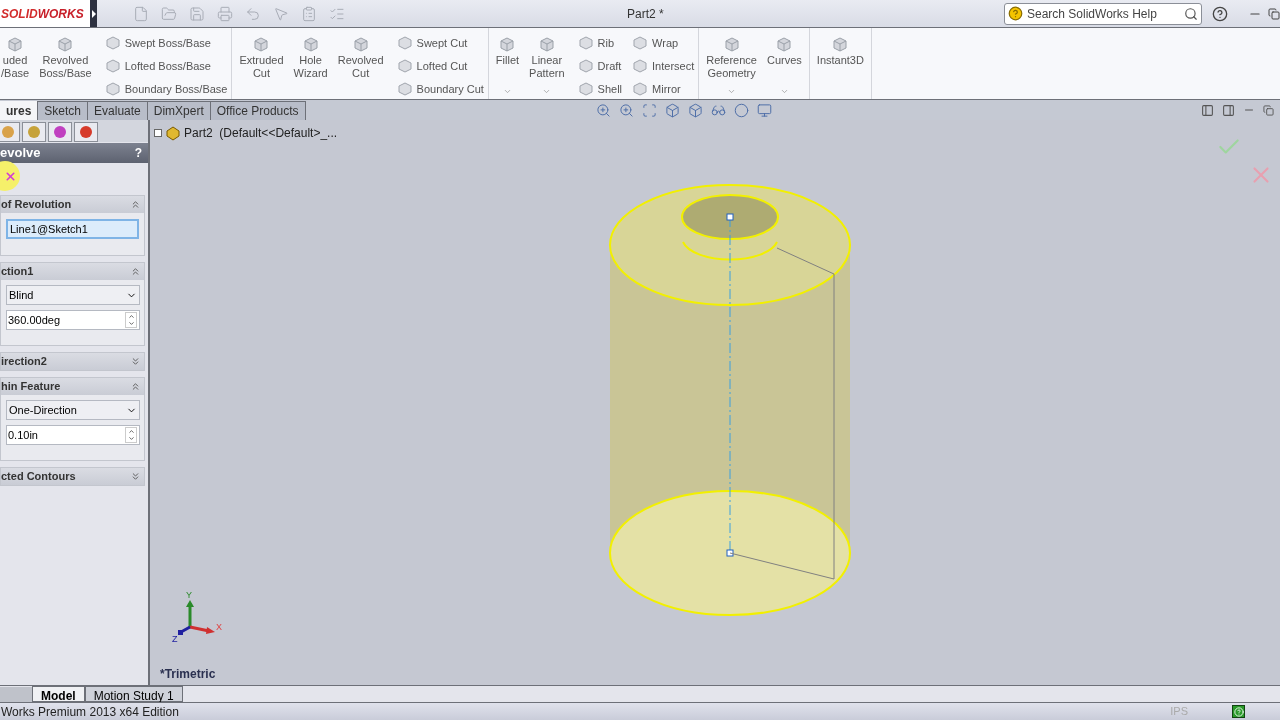 This screenshot has width=1280, height=720. Describe the element at coordinates (73, 410) in the screenshot. I see `dropdown: One-Direction` at that location.